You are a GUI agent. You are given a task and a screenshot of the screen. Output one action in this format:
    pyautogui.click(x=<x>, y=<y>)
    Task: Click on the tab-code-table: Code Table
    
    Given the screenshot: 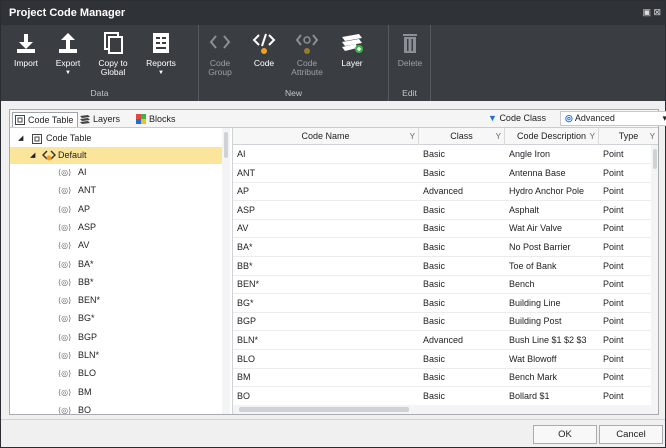 What is the action you would take?
    pyautogui.click(x=45, y=119)
    